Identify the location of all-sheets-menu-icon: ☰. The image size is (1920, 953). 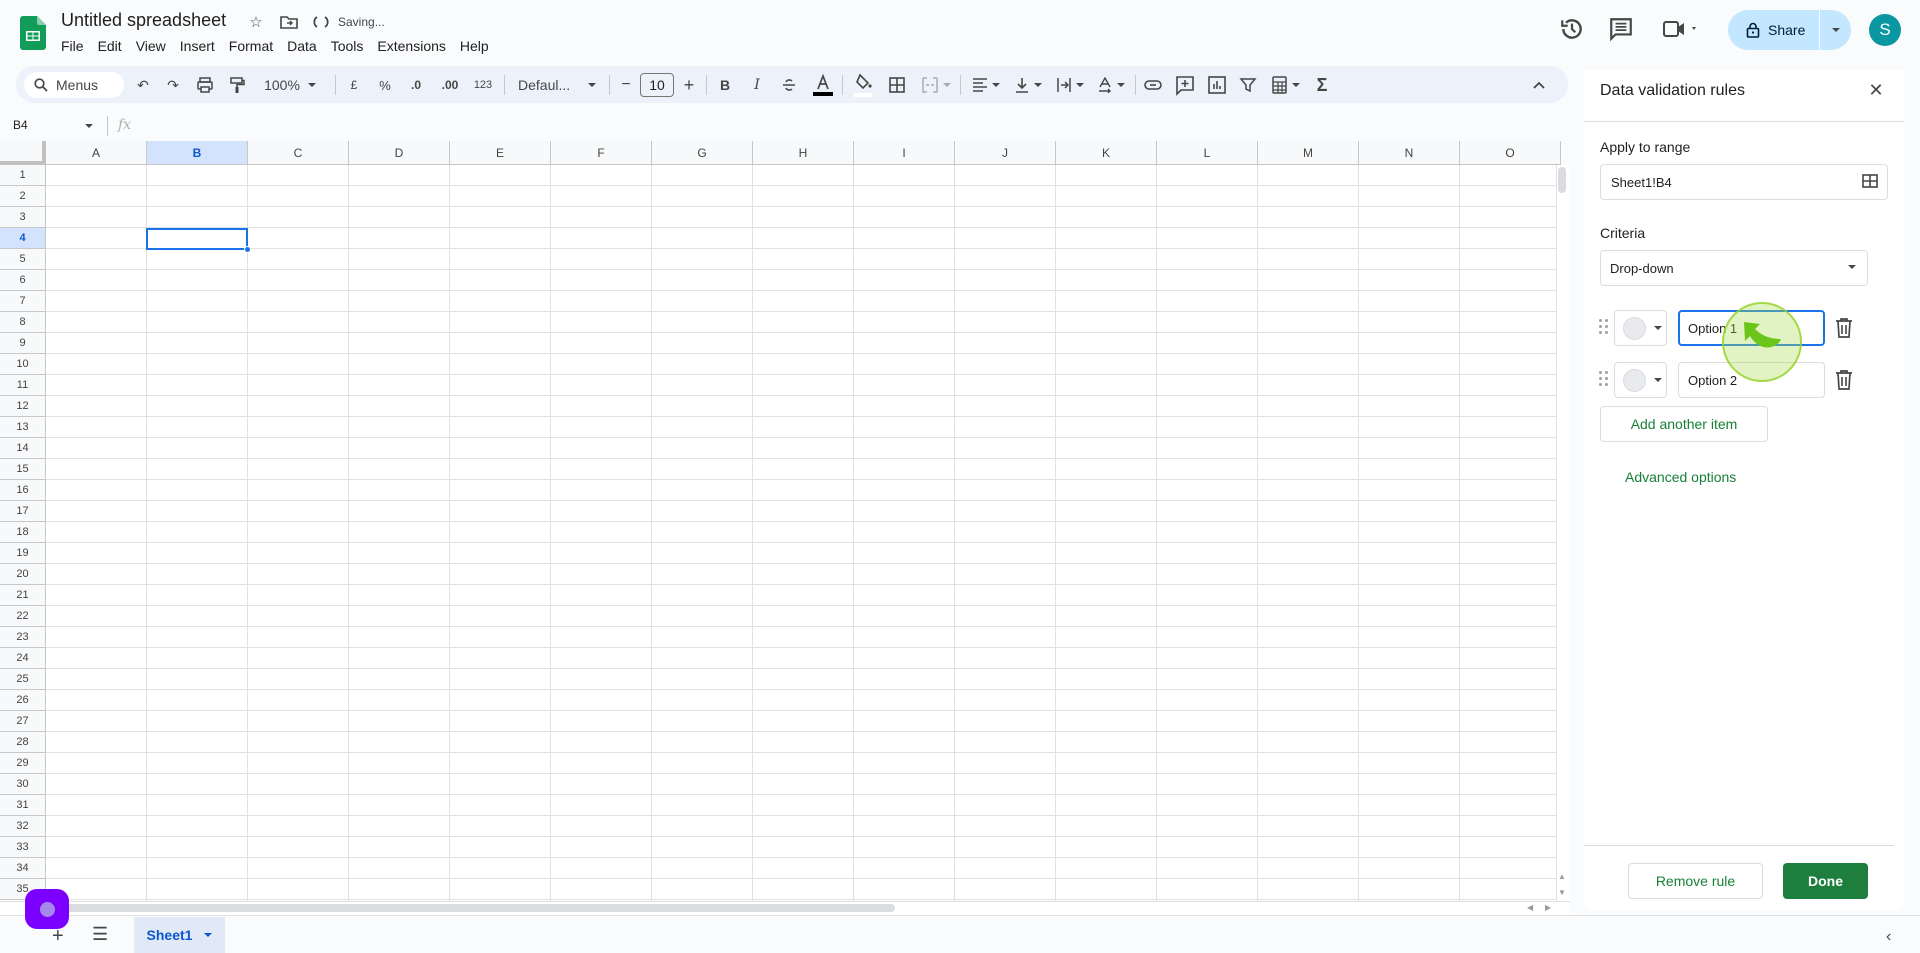
(100, 934).